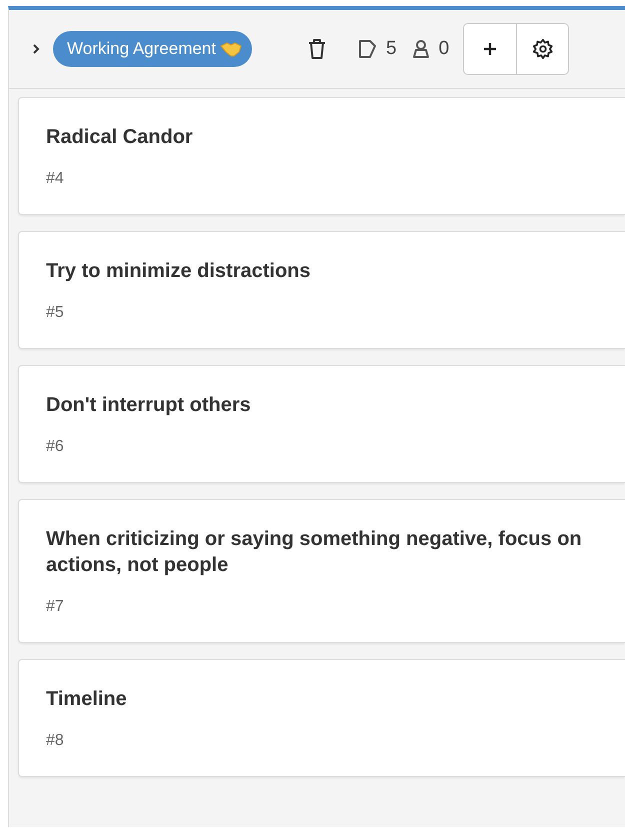 The image size is (625, 831). What do you see at coordinates (321, 424) in the screenshot?
I see `card: Don't interrupt others #6` at bounding box center [321, 424].